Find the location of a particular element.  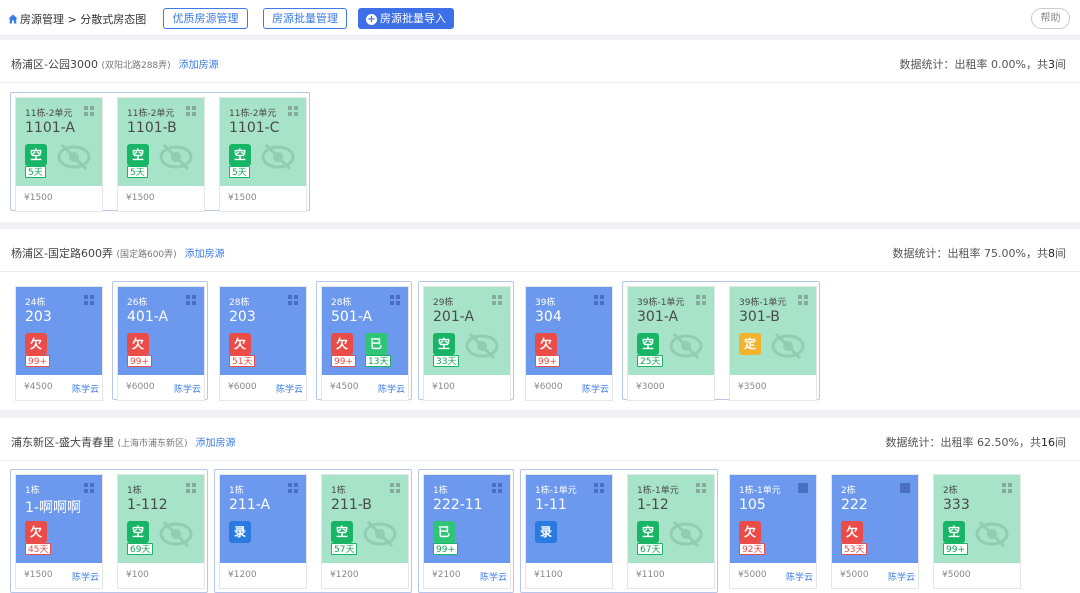

room-card-footer: ¥1100 is located at coordinates (671, 575).